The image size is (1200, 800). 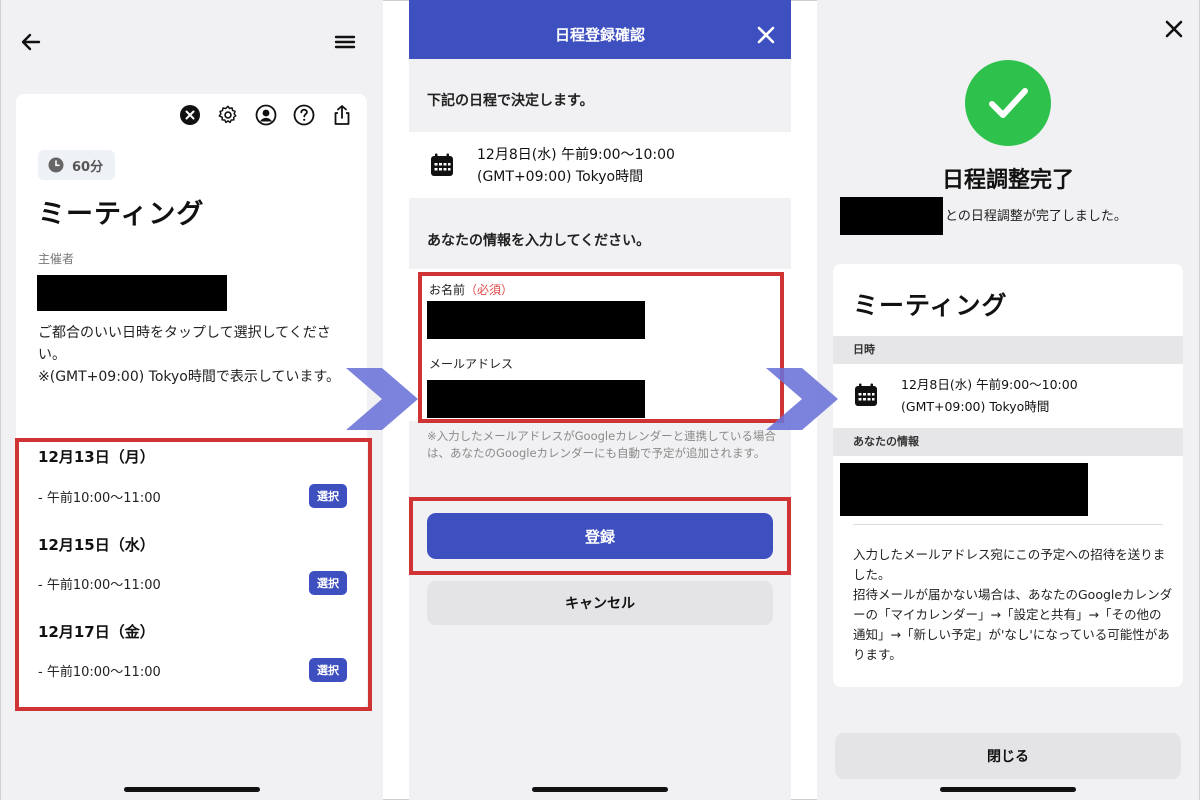 What do you see at coordinates (964, 489) in the screenshot?
I see `redacted-user-info` at bounding box center [964, 489].